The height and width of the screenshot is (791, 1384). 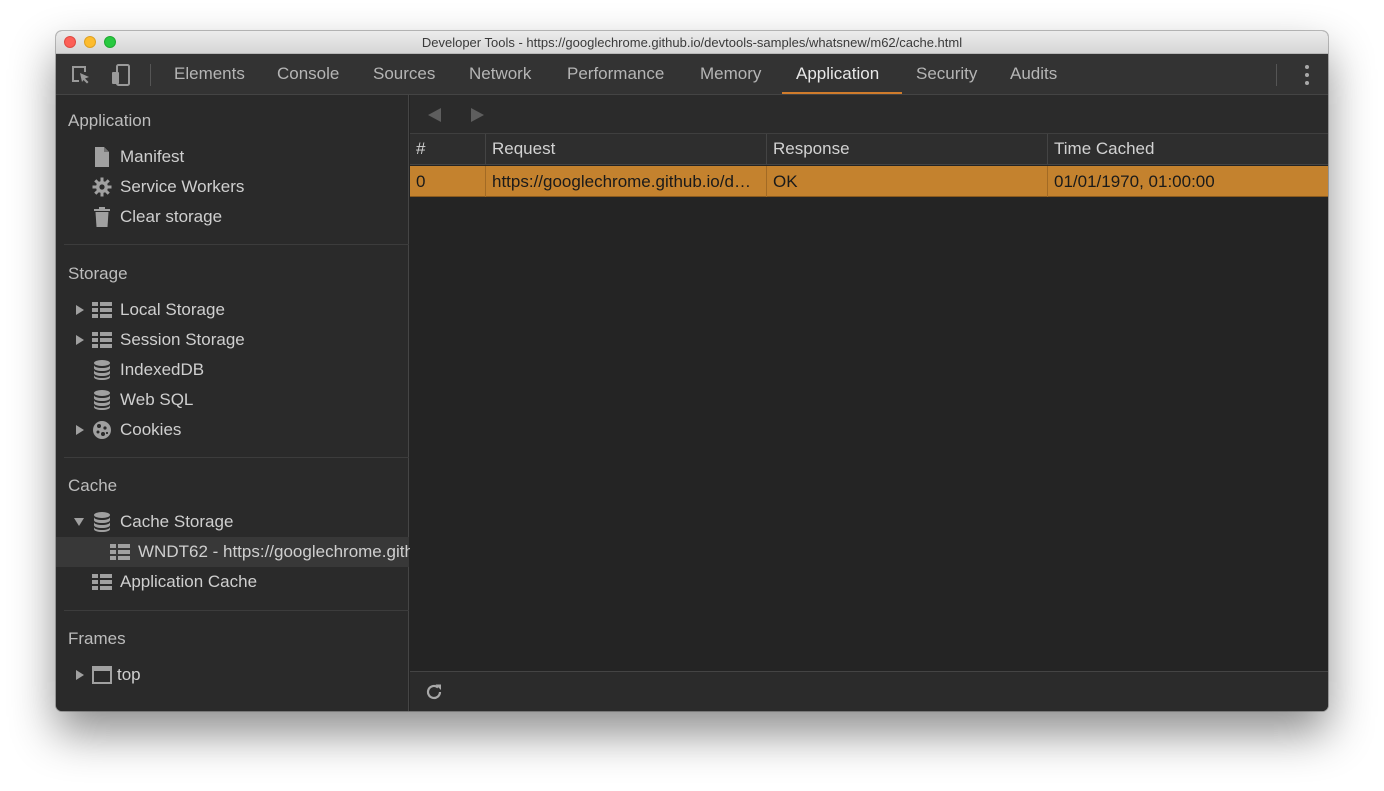 What do you see at coordinates (232, 675) in the screenshot?
I see `sidebar-item-top-frame: top` at bounding box center [232, 675].